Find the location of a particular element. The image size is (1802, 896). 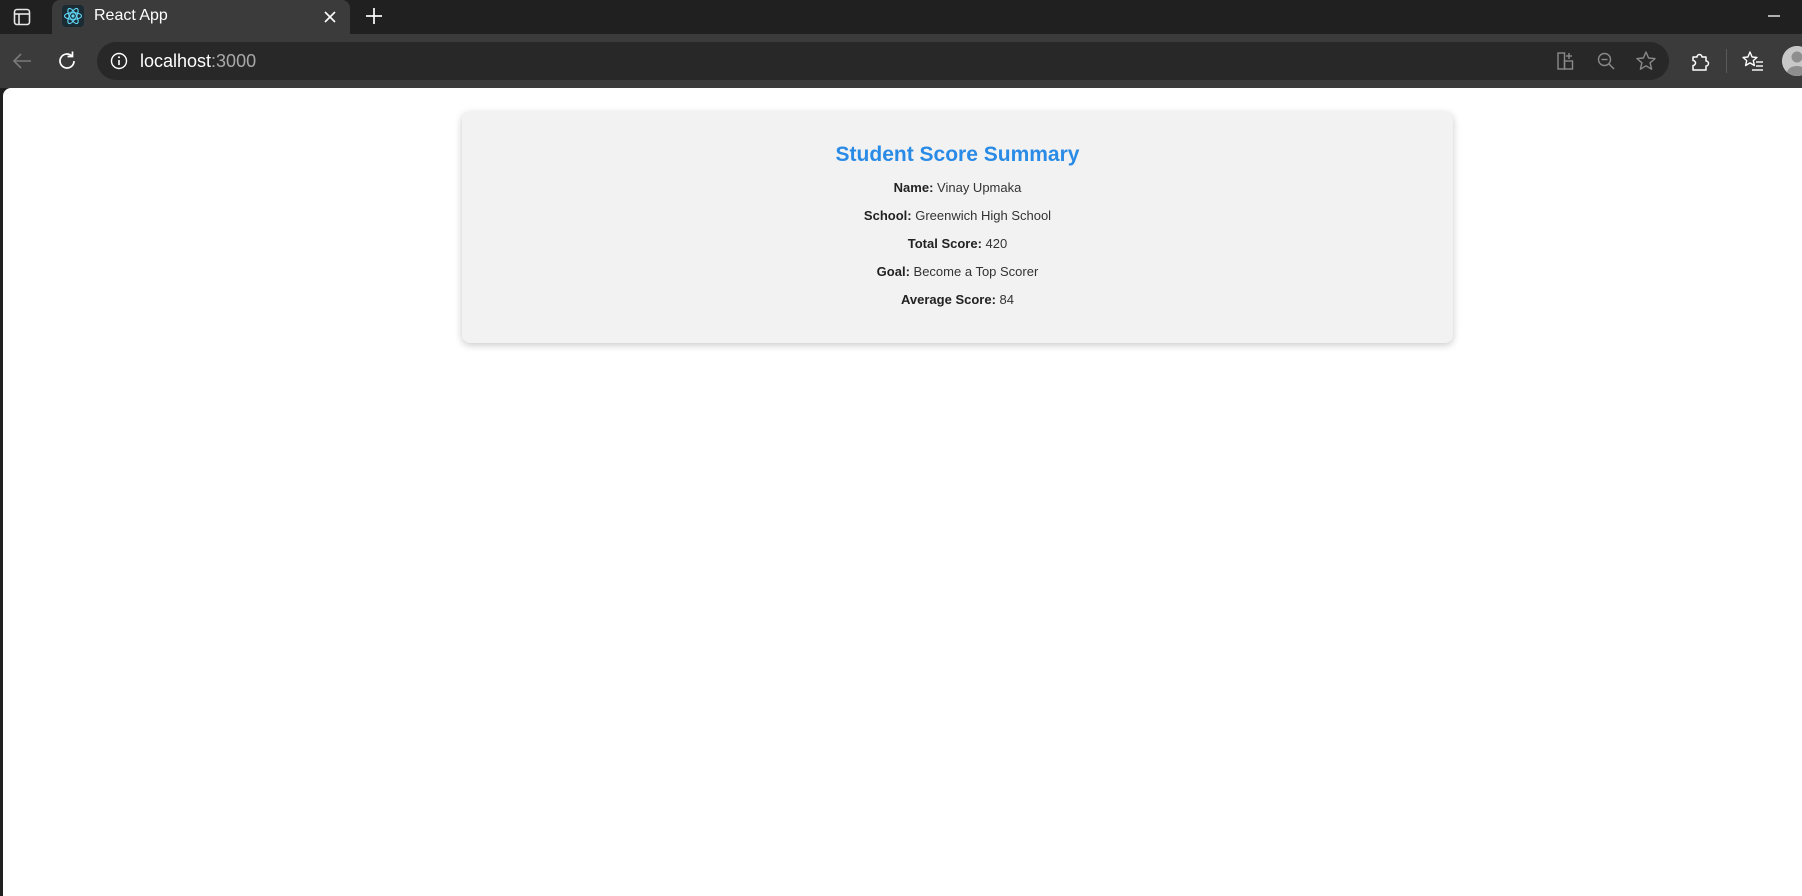

goal-value: Become a Top Scorer is located at coordinates (976, 271).